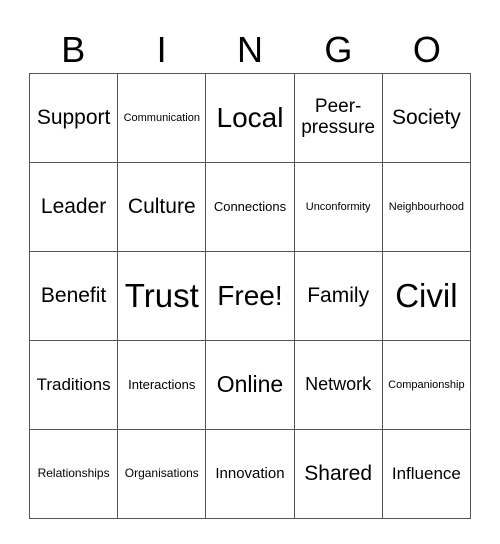  What do you see at coordinates (73, 474) in the screenshot?
I see `bingo-cell: Relationships` at bounding box center [73, 474].